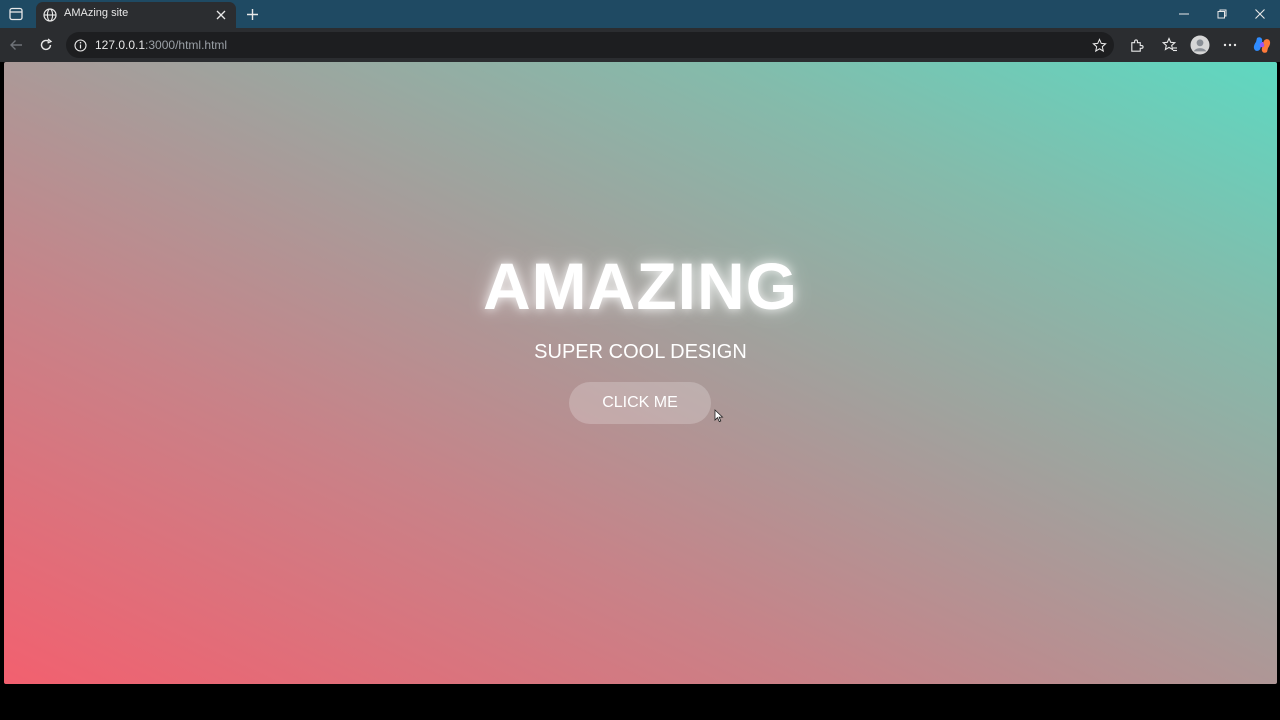  Describe the element at coordinates (640, 286) in the screenshot. I see `page-title: AMAZING` at that location.